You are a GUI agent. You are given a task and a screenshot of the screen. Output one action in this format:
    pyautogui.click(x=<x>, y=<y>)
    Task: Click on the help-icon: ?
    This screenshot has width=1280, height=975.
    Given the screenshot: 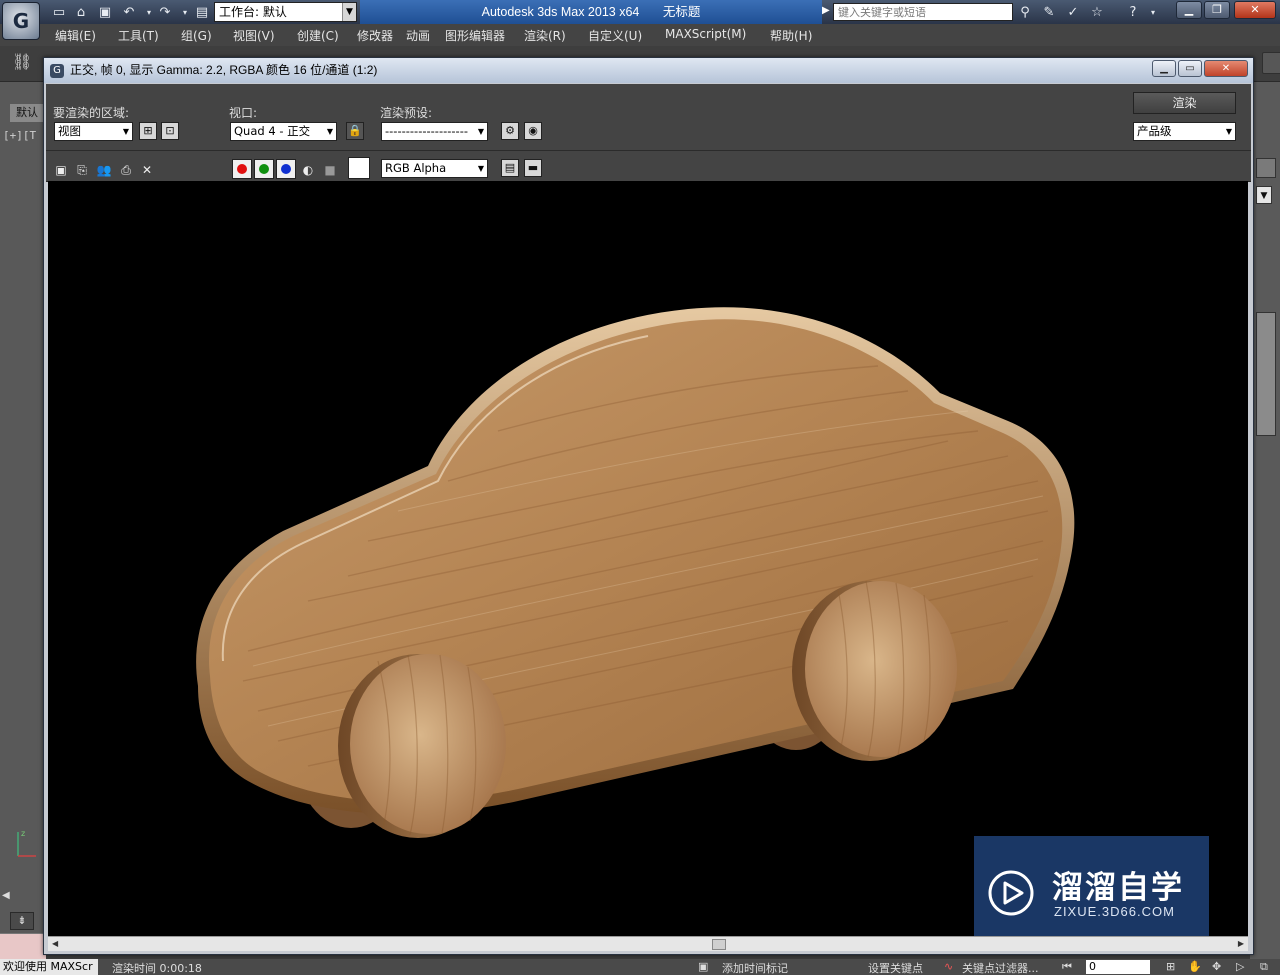 What is the action you would take?
    pyautogui.click(x=1133, y=12)
    